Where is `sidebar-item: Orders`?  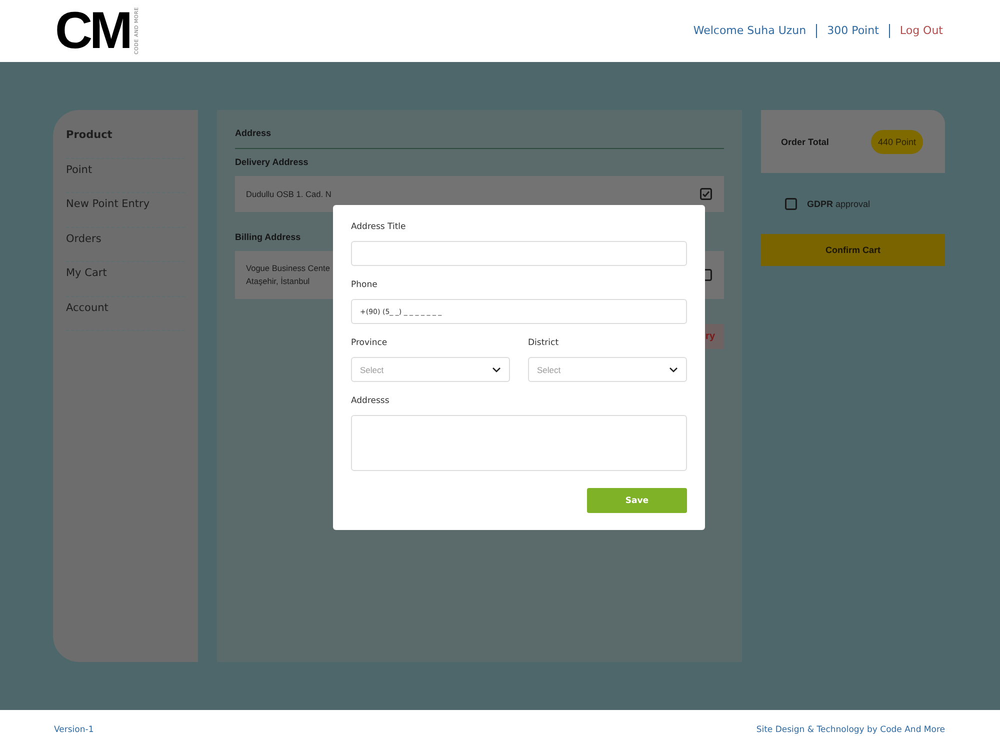
sidebar-item: Orders is located at coordinates (125, 245).